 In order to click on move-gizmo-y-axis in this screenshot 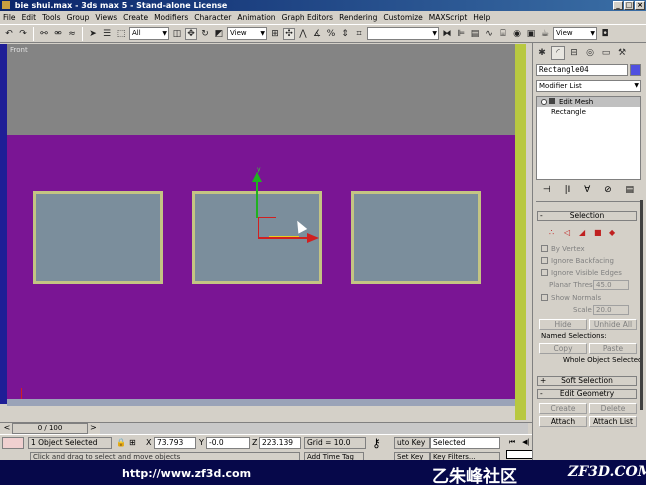, I will do `click(257, 198)`.